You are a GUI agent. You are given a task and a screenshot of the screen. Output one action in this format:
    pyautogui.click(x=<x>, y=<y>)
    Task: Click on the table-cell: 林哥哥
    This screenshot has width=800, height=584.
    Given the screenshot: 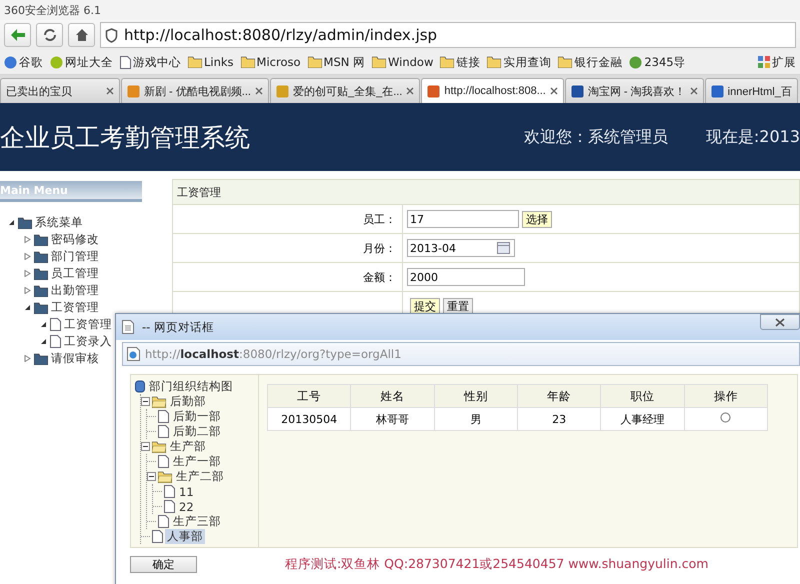 What is the action you would take?
    pyautogui.click(x=392, y=419)
    